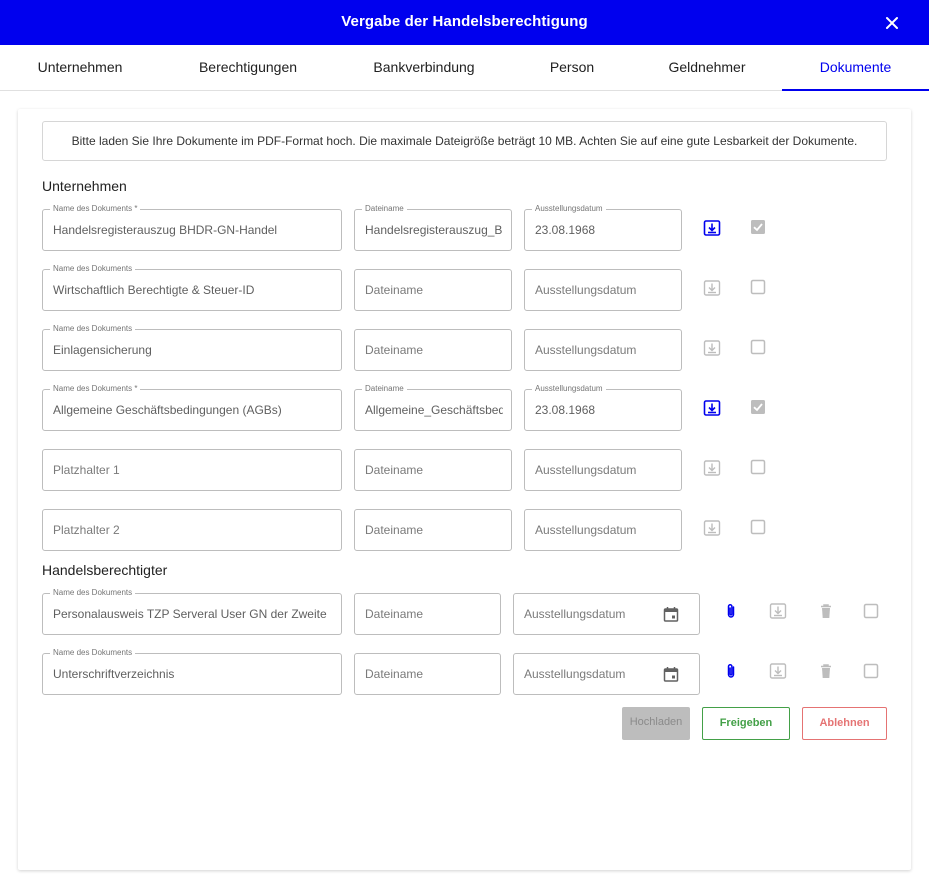 The height and width of the screenshot is (888, 929). What do you see at coordinates (154, 290) in the screenshot?
I see `field-value: Wirtschaftlich Berechtigte & Steuer-ID` at bounding box center [154, 290].